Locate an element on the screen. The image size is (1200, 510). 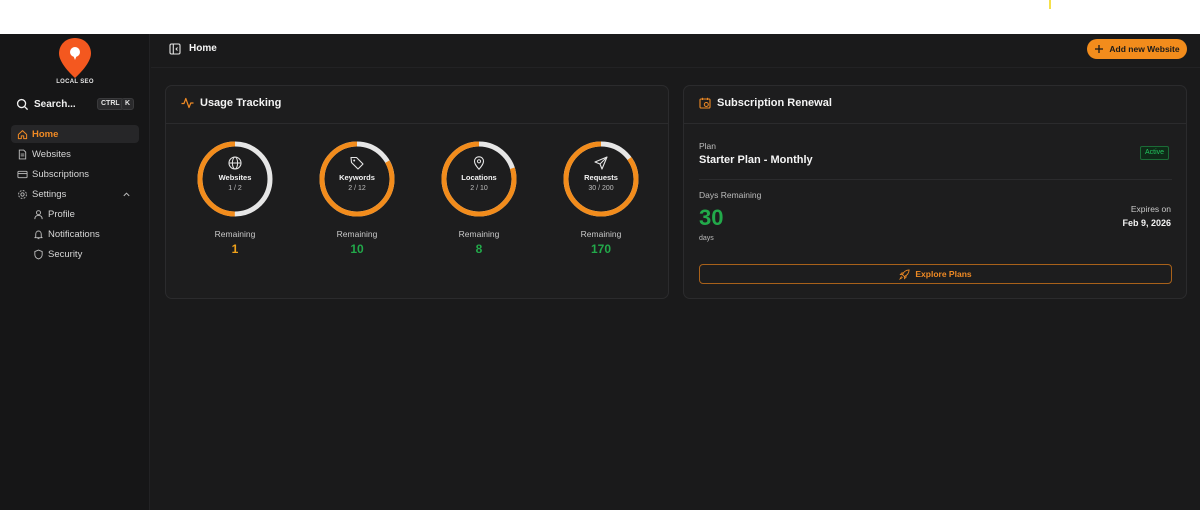
usage-tracking-title-text: Usage Tracking is located at coordinates (241, 103).